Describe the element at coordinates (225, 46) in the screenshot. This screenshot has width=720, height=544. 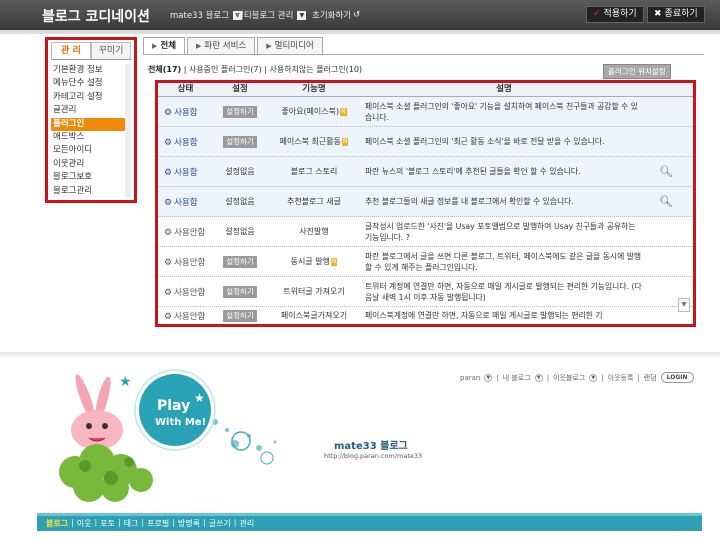
I see `tab-paran-label: 파란 서비스` at that location.